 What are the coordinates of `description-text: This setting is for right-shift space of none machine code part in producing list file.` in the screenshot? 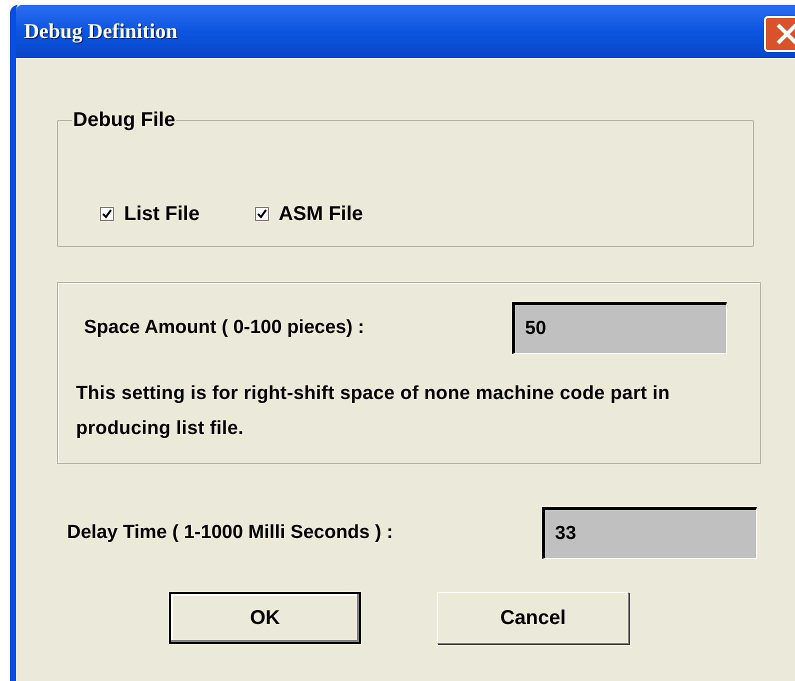 It's located at (373, 411).